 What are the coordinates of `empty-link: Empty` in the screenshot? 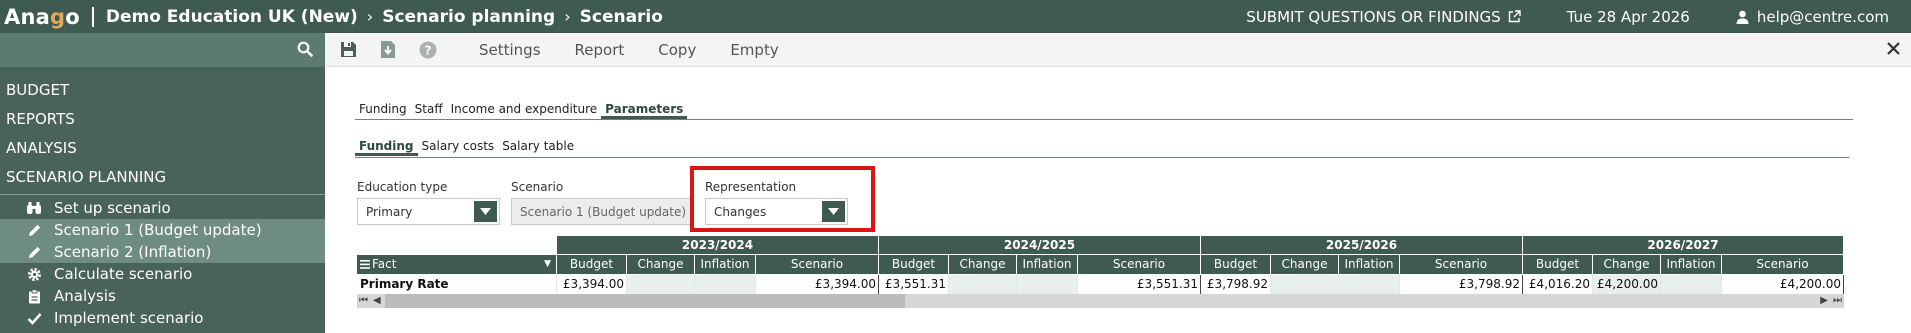 It's located at (754, 50).